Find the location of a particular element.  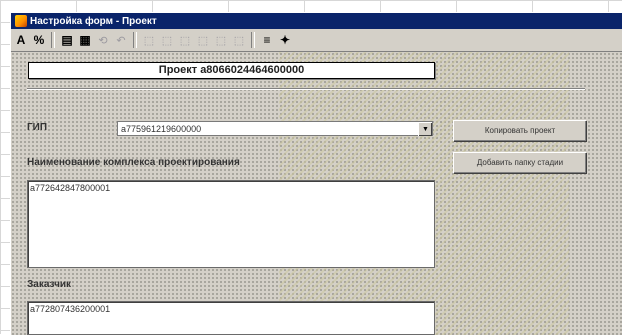

redo-icon: ↶ is located at coordinates (121, 40).